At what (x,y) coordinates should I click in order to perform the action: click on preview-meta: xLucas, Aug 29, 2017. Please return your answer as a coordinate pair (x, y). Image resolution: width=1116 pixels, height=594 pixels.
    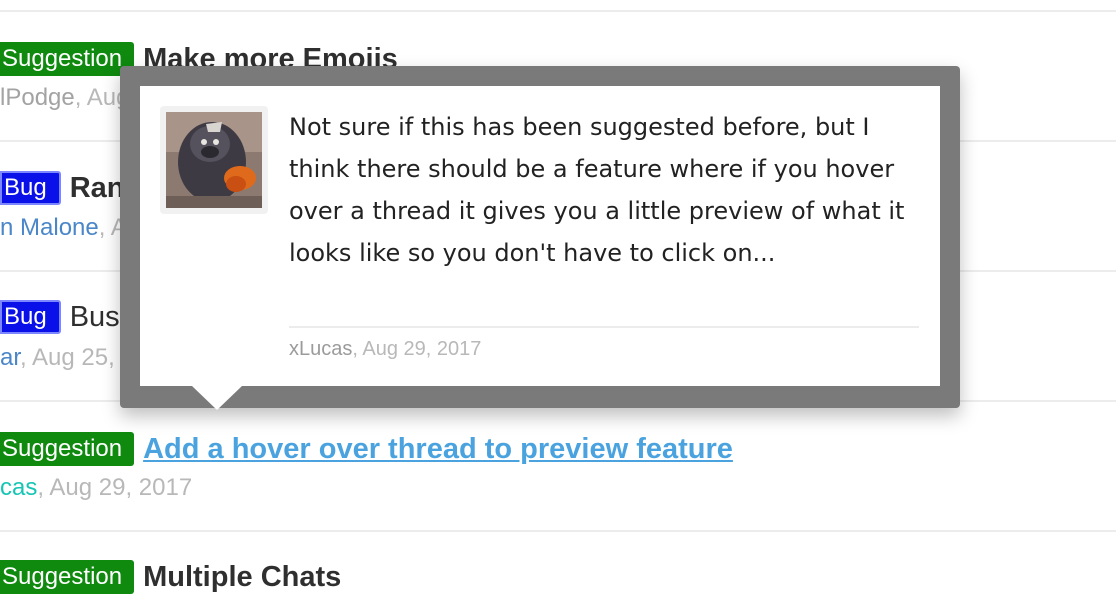
    Looking at the image, I should click on (385, 349).